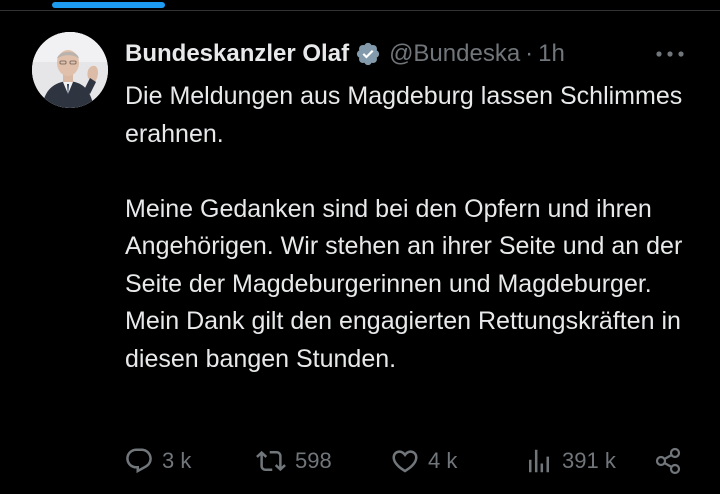 The height and width of the screenshot is (494, 720). Describe the element at coordinates (589, 460) in the screenshot. I see `views-count: 391 k` at that location.